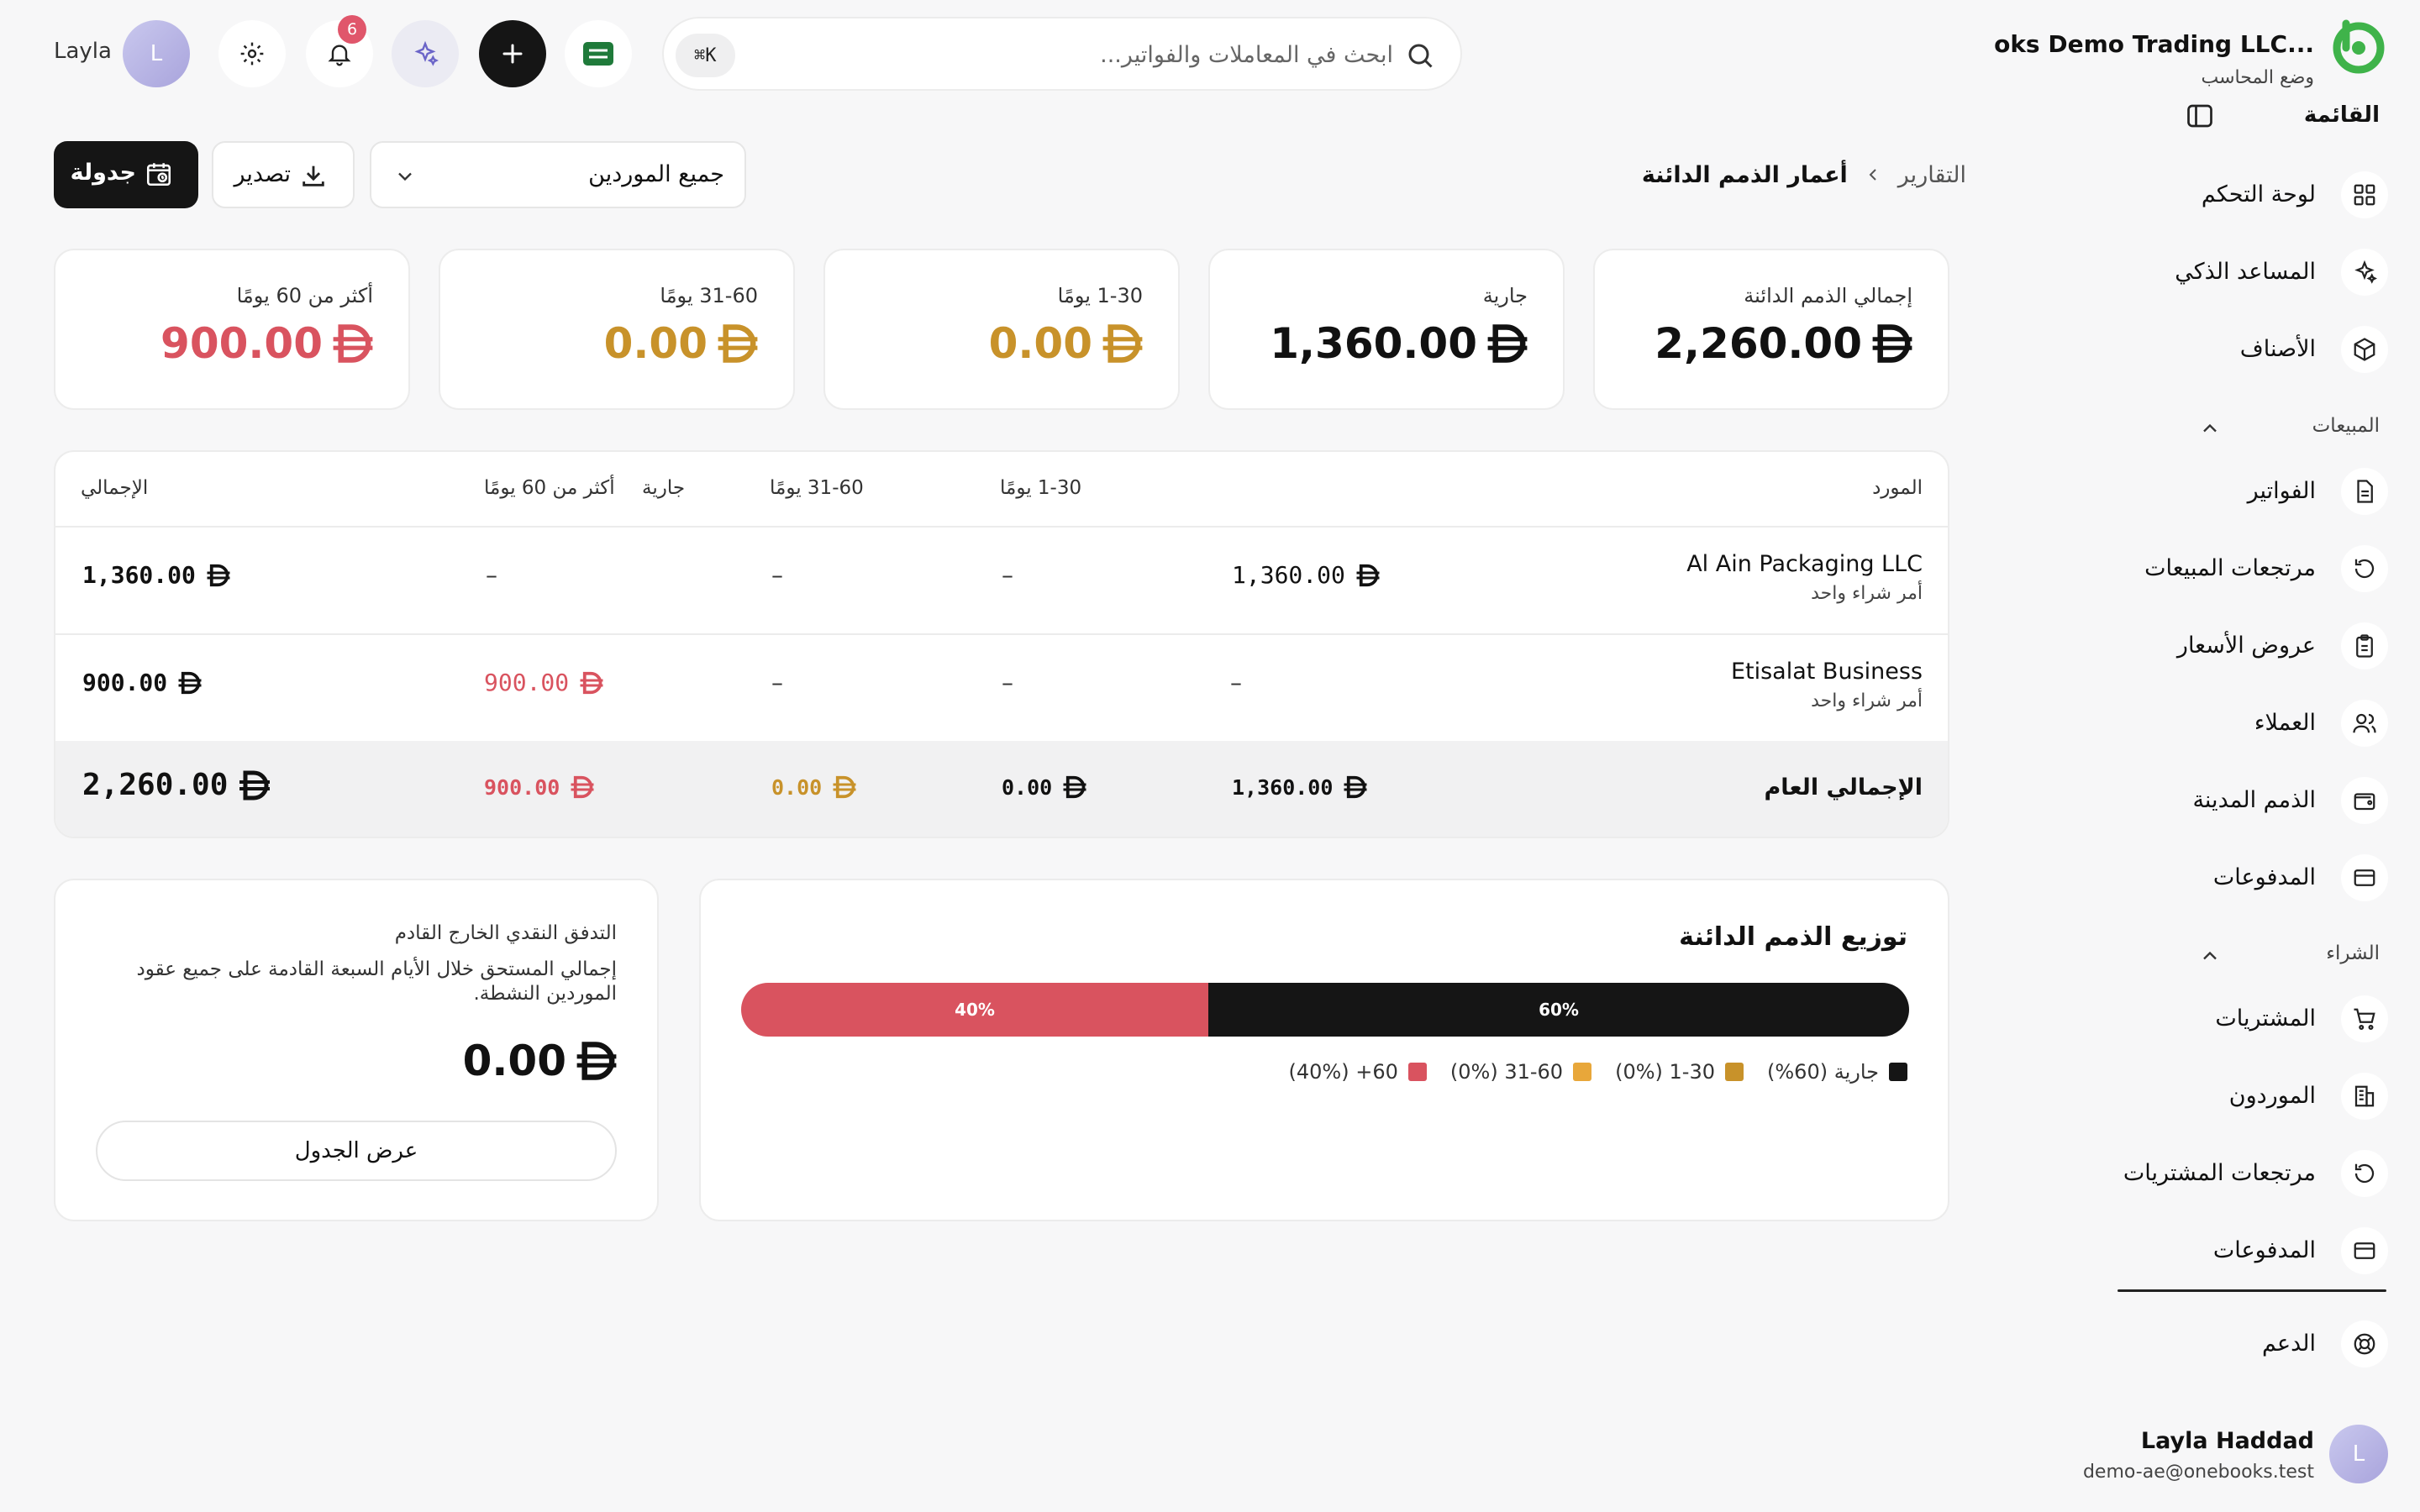  I want to click on card-amount: 0.00, so click(1040, 343).